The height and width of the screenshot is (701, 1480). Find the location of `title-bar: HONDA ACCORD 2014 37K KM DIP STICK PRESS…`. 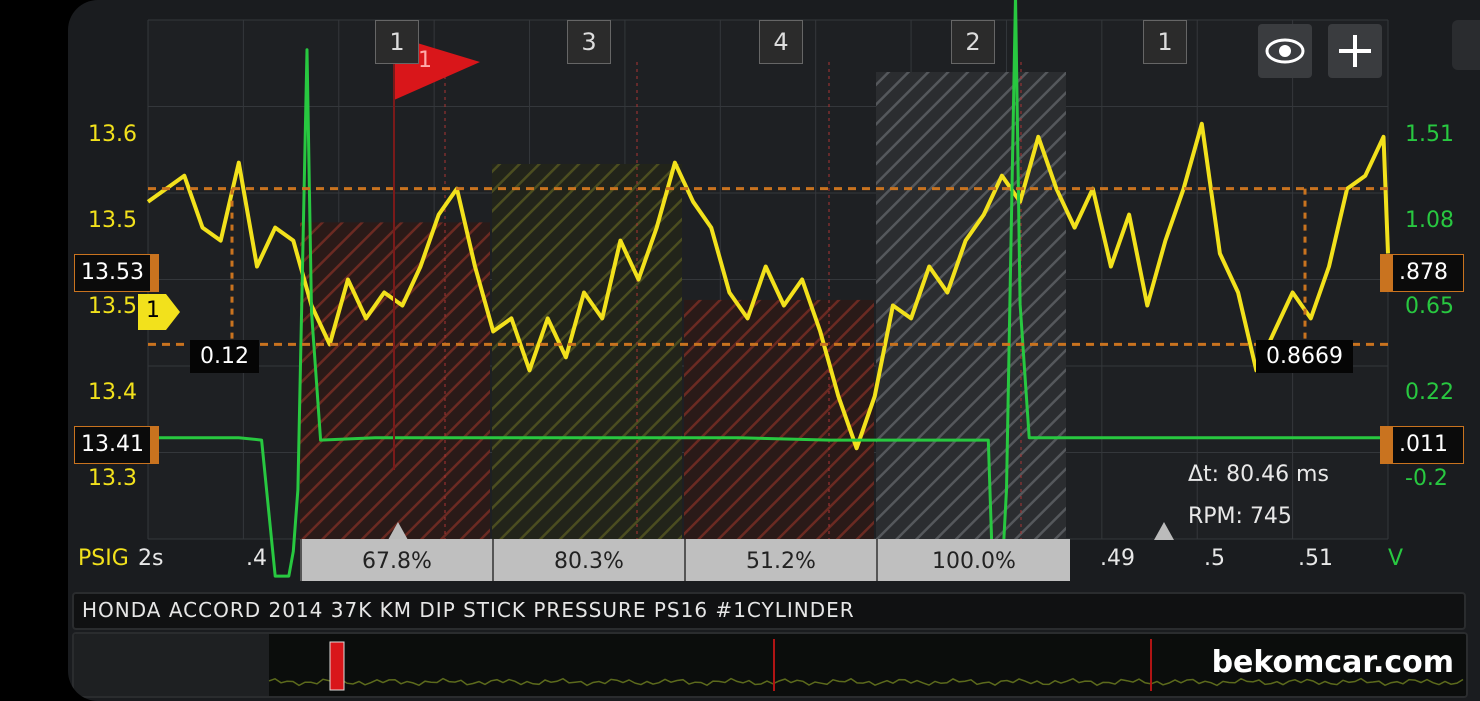

title-bar: HONDA ACCORD 2014 37K KM DIP STICK PRESS… is located at coordinates (769, 611).